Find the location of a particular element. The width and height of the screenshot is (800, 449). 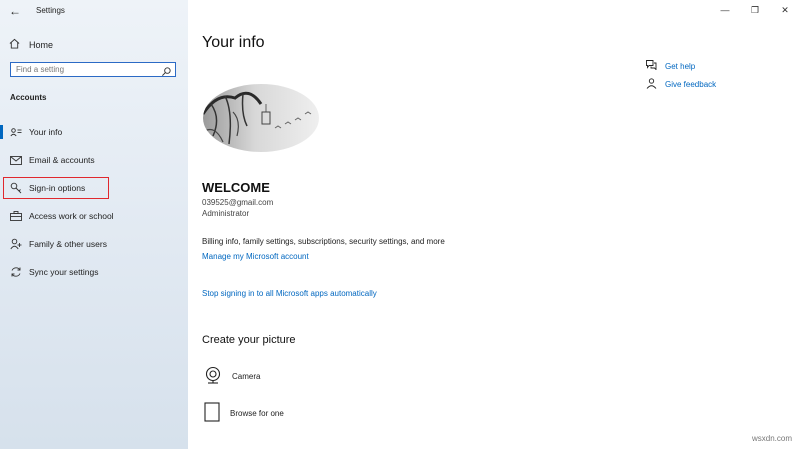

contact-card-icon is located at coordinates (16, 132).